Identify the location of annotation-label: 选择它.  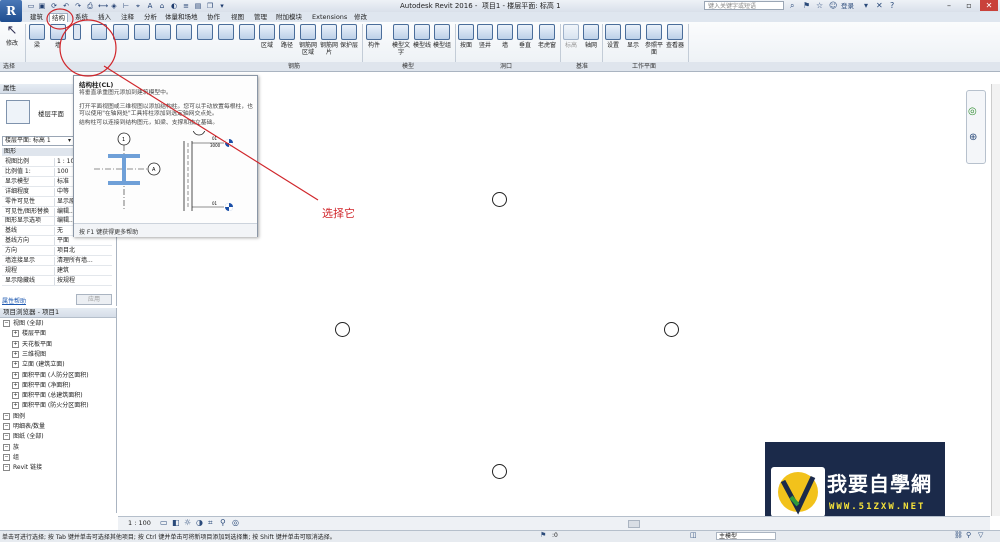
(338, 213).